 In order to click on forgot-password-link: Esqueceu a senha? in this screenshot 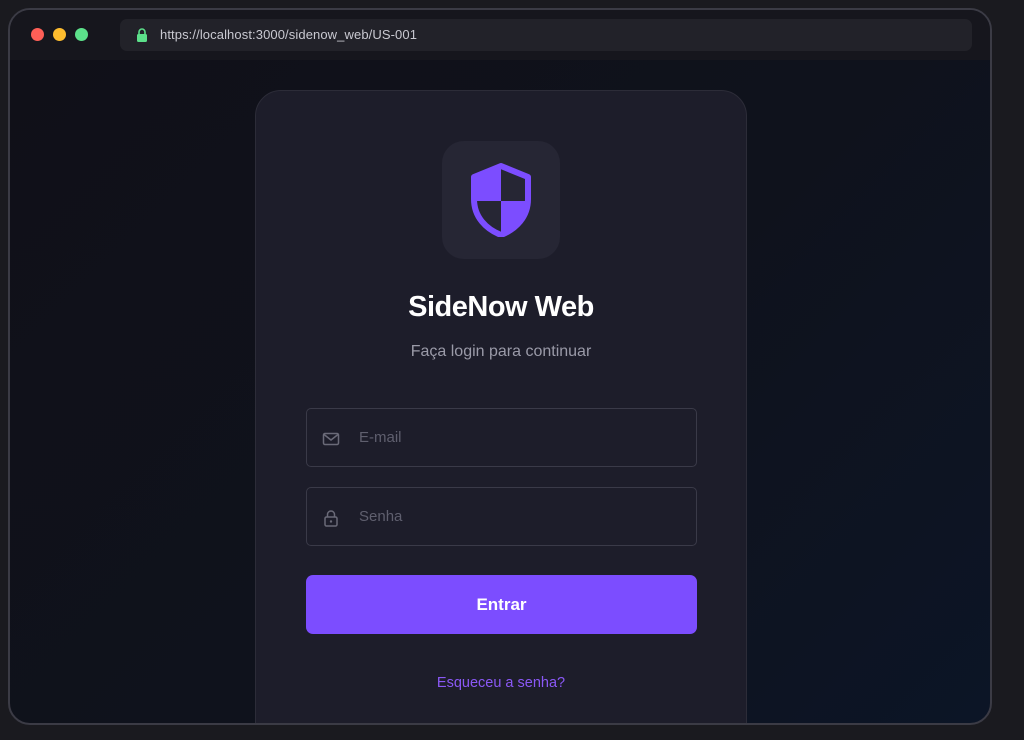, I will do `click(501, 683)`.